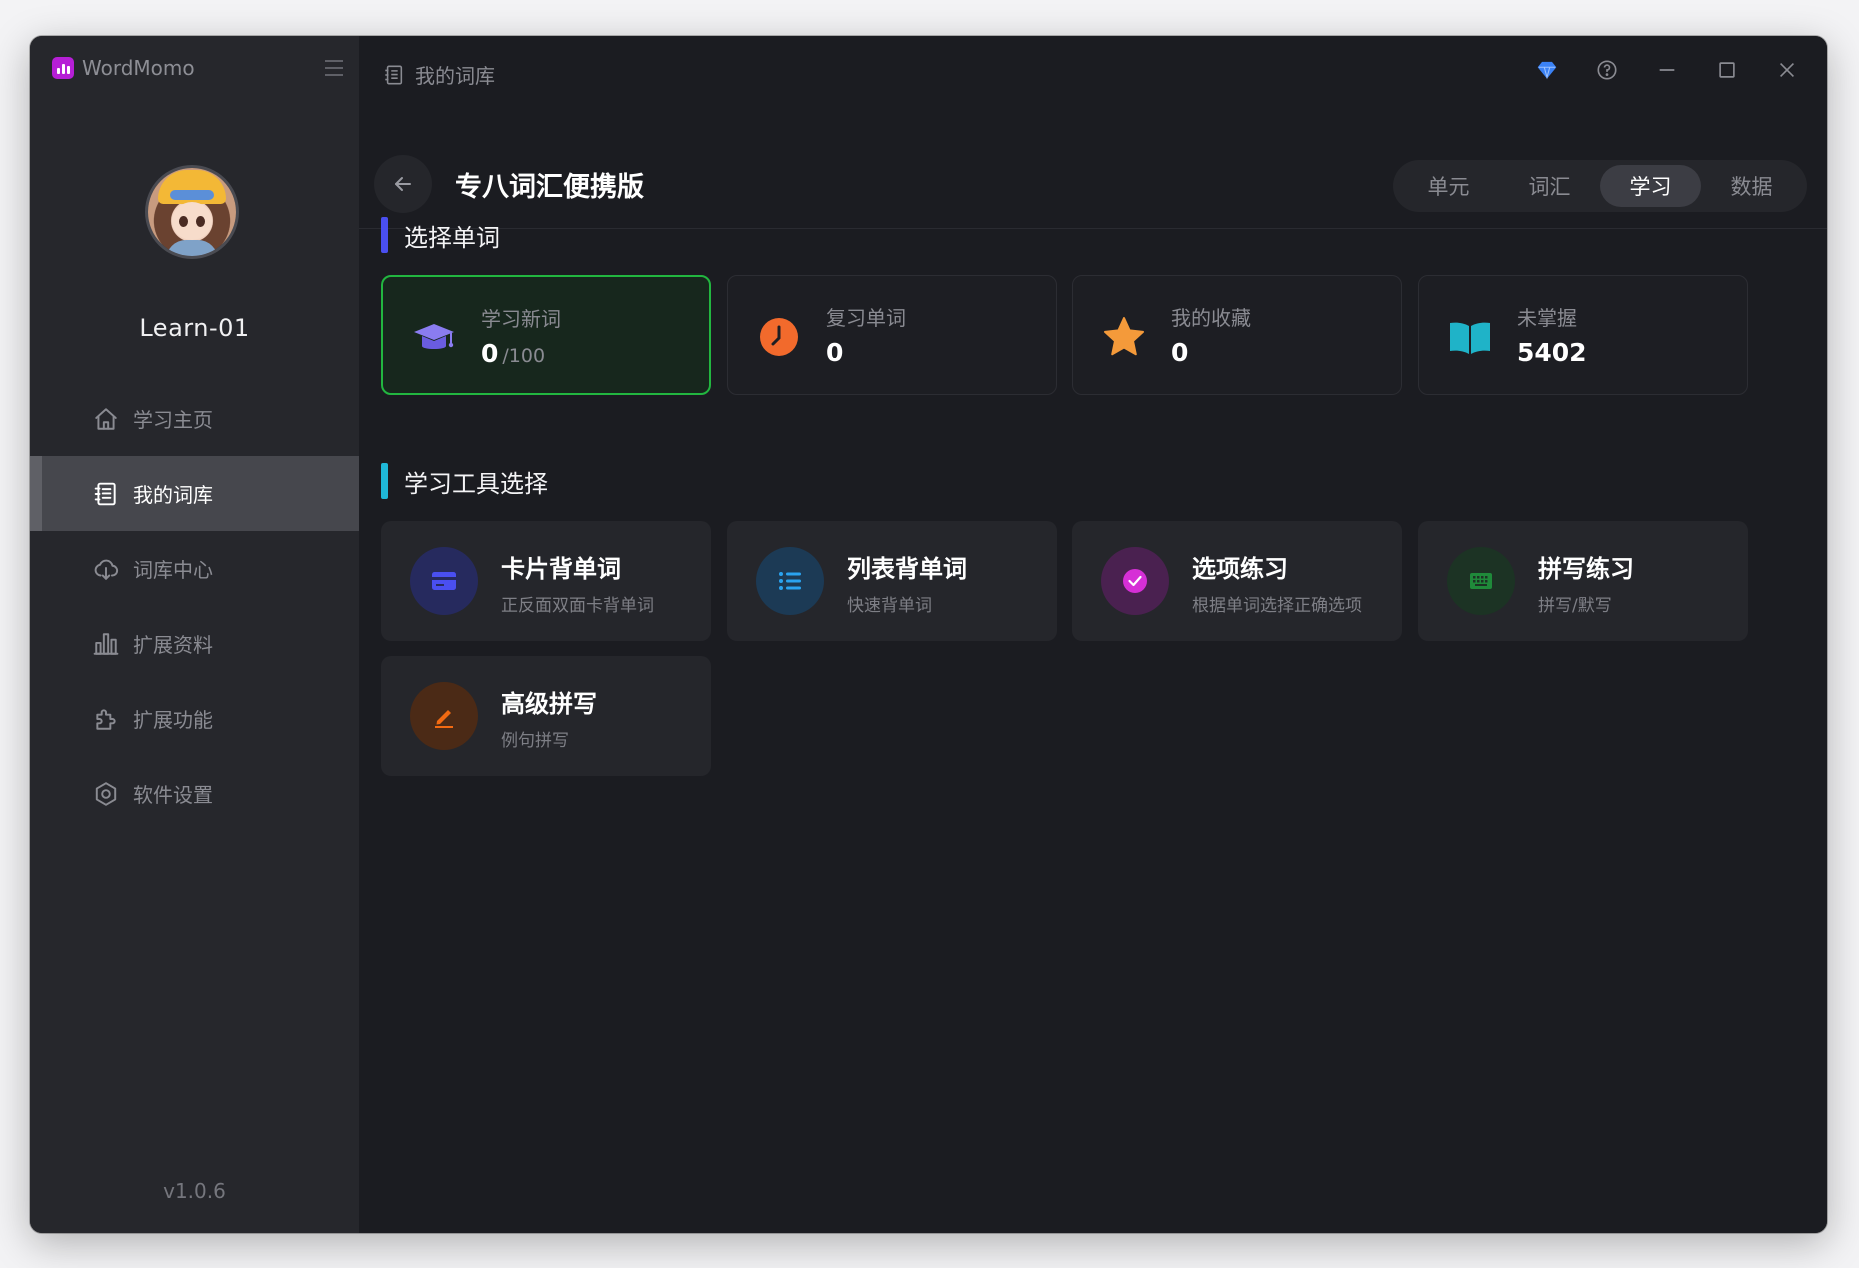 The image size is (1859, 1268). I want to click on breadcrumb: 我的词库, so click(439, 74).